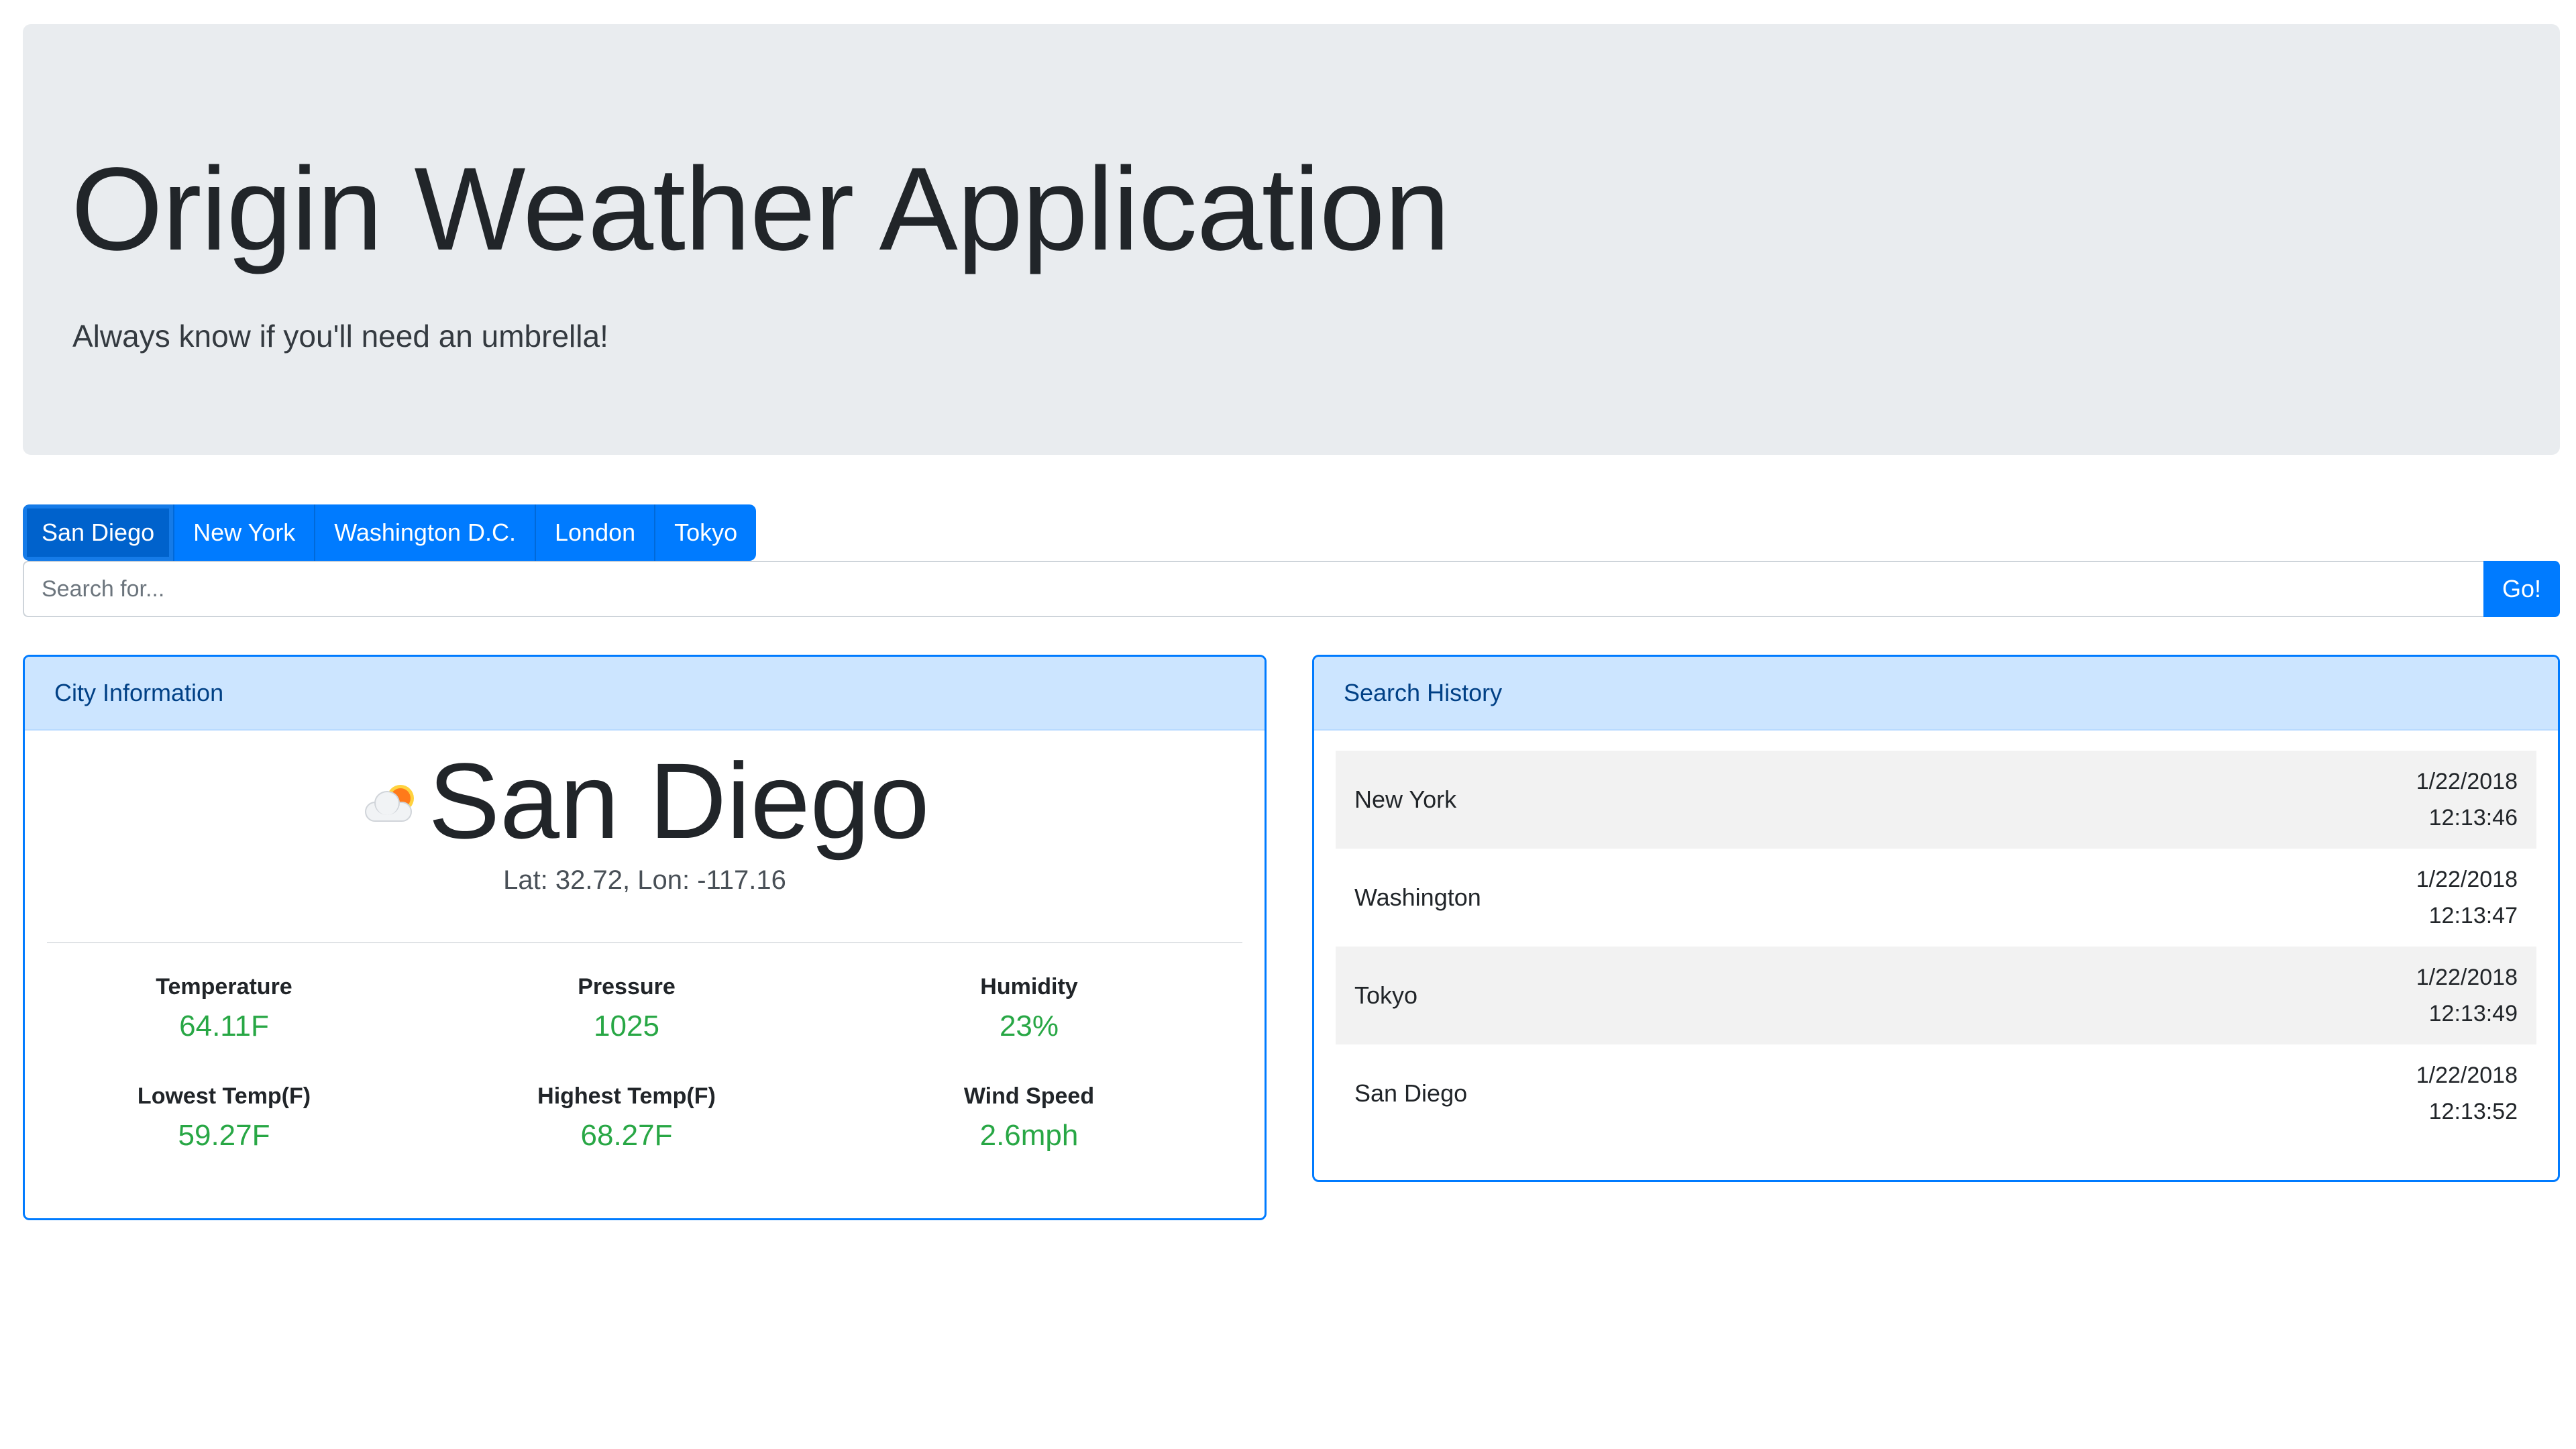 The image size is (2576, 1449). I want to click on history-timestamp: 1/22/2018 12:13:49, so click(2467, 995).